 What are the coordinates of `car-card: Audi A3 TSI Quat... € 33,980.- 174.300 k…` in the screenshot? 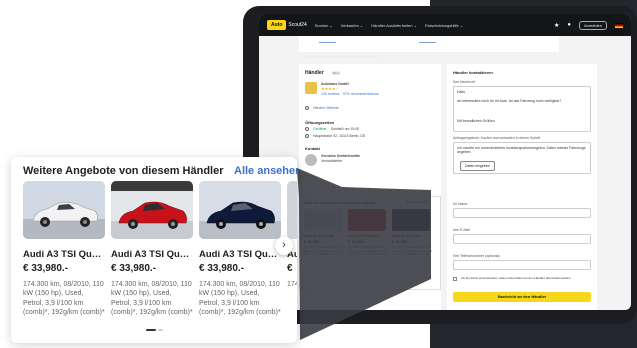 It's located at (240, 249).